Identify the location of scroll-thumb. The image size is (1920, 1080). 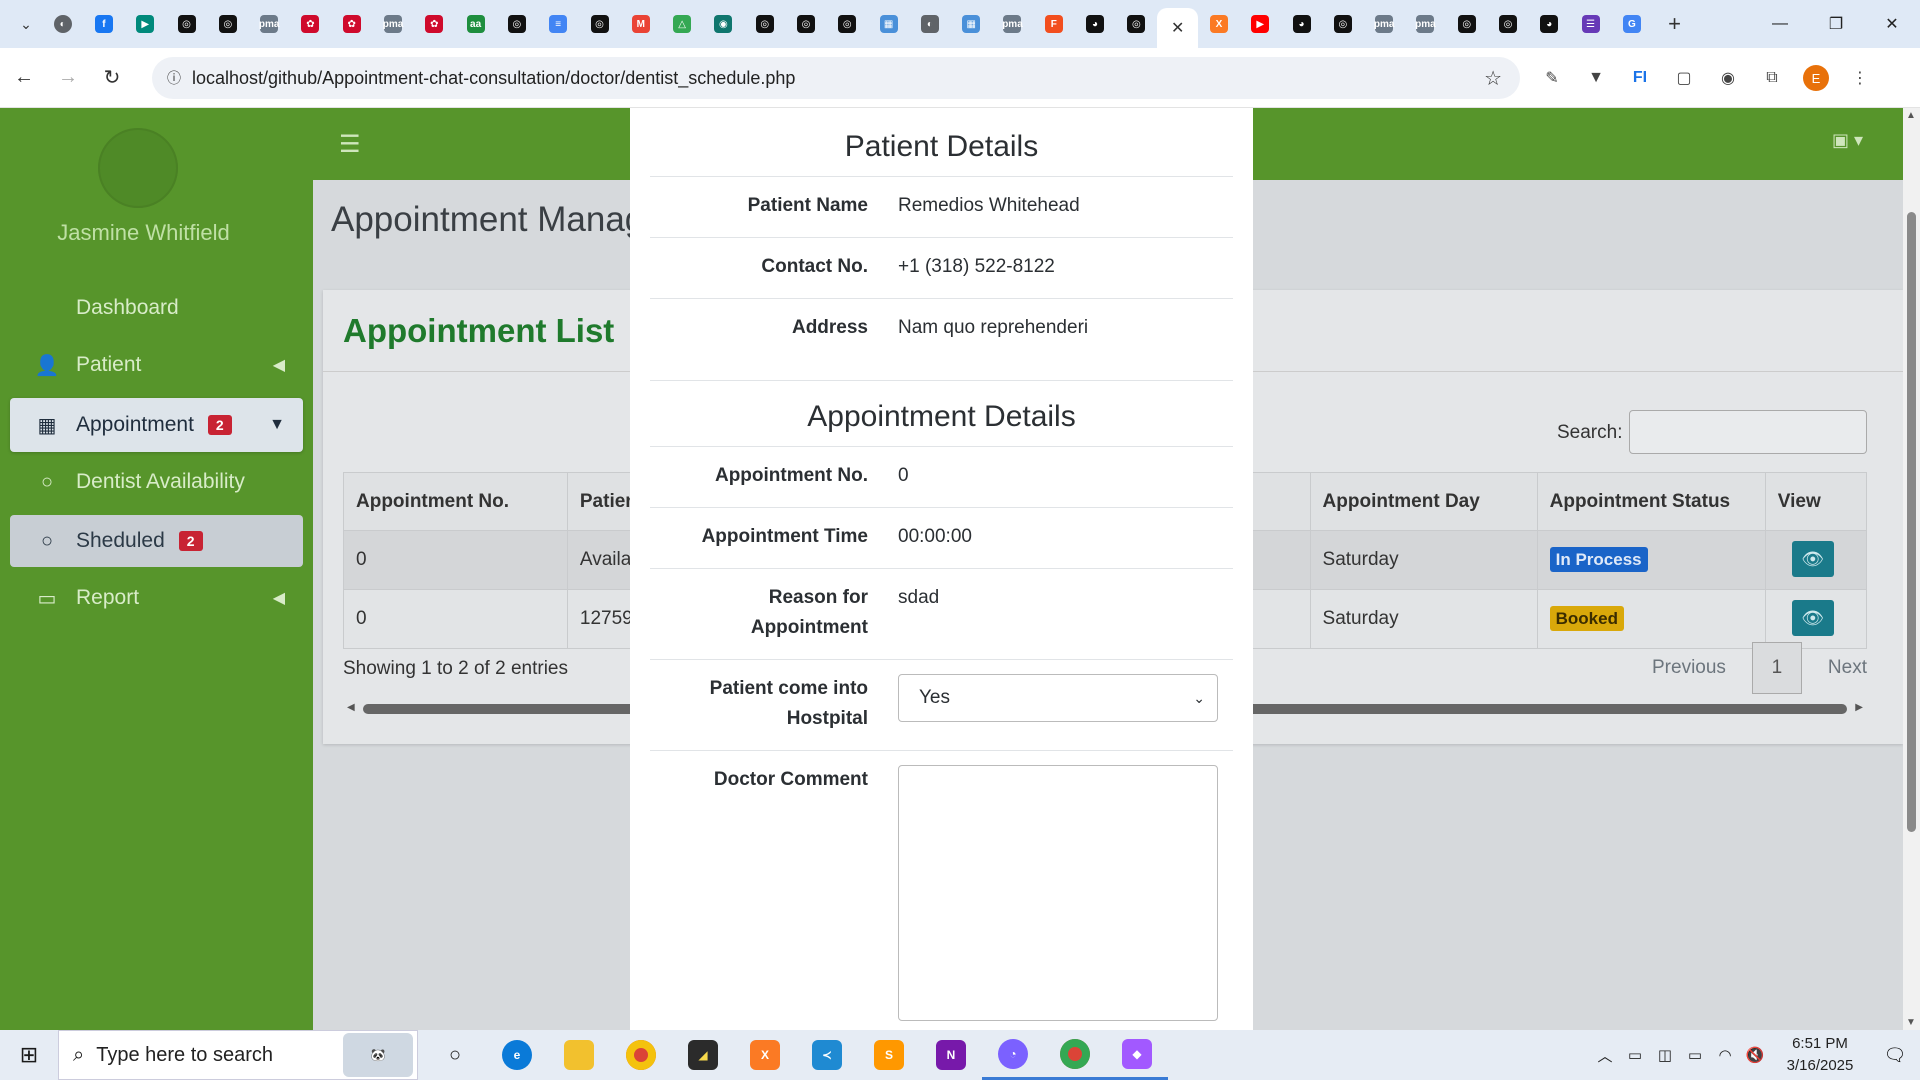
(1911, 522).